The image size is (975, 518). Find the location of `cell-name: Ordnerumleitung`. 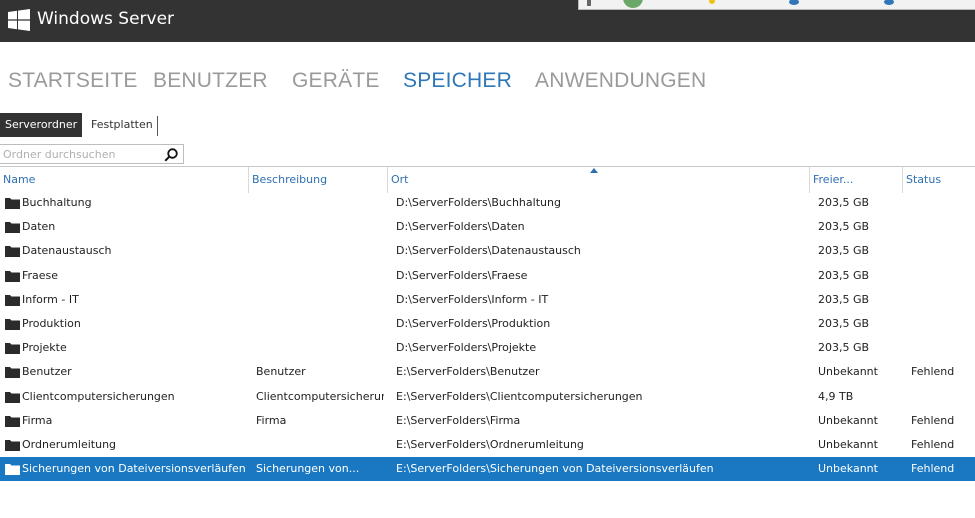

cell-name: Ordnerumleitung is located at coordinates (69, 444).